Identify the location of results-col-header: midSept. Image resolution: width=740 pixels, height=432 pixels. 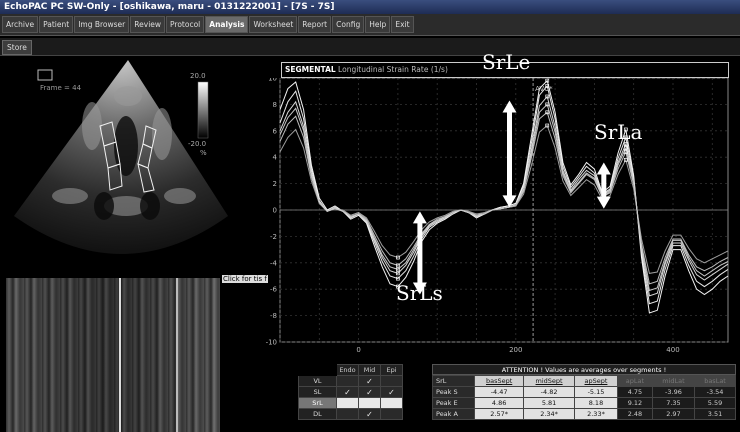
(549, 381).